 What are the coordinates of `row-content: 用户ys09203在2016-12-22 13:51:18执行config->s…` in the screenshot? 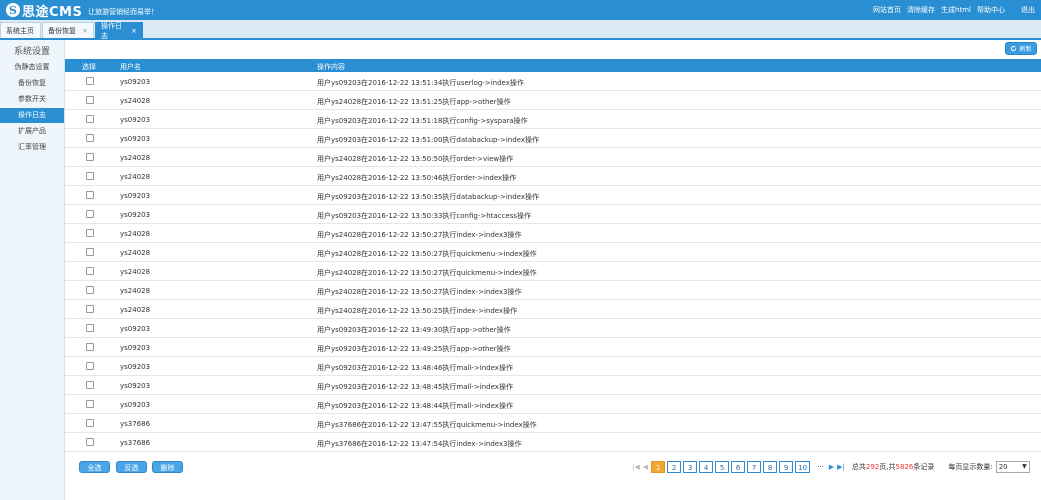 It's located at (422, 121).